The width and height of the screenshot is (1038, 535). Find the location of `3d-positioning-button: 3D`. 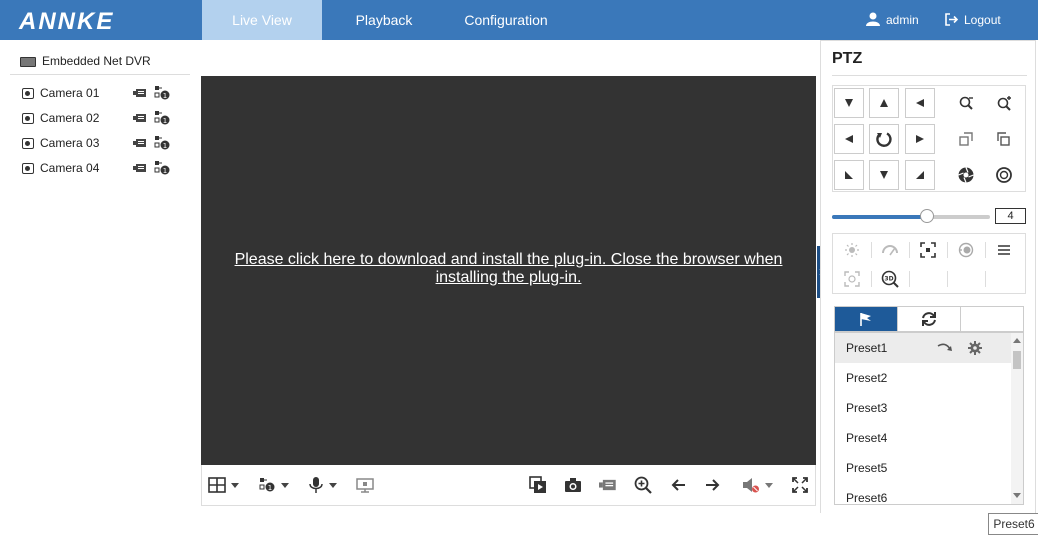

3d-positioning-button: 3D is located at coordinates (890, 279).